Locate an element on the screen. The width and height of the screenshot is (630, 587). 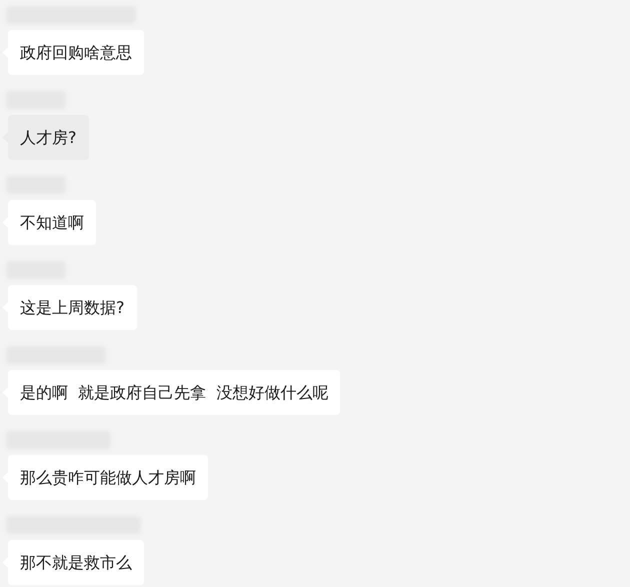
message-bubble: 那么贵咋可能做人才房啊 is located at coordinates (108, 477).